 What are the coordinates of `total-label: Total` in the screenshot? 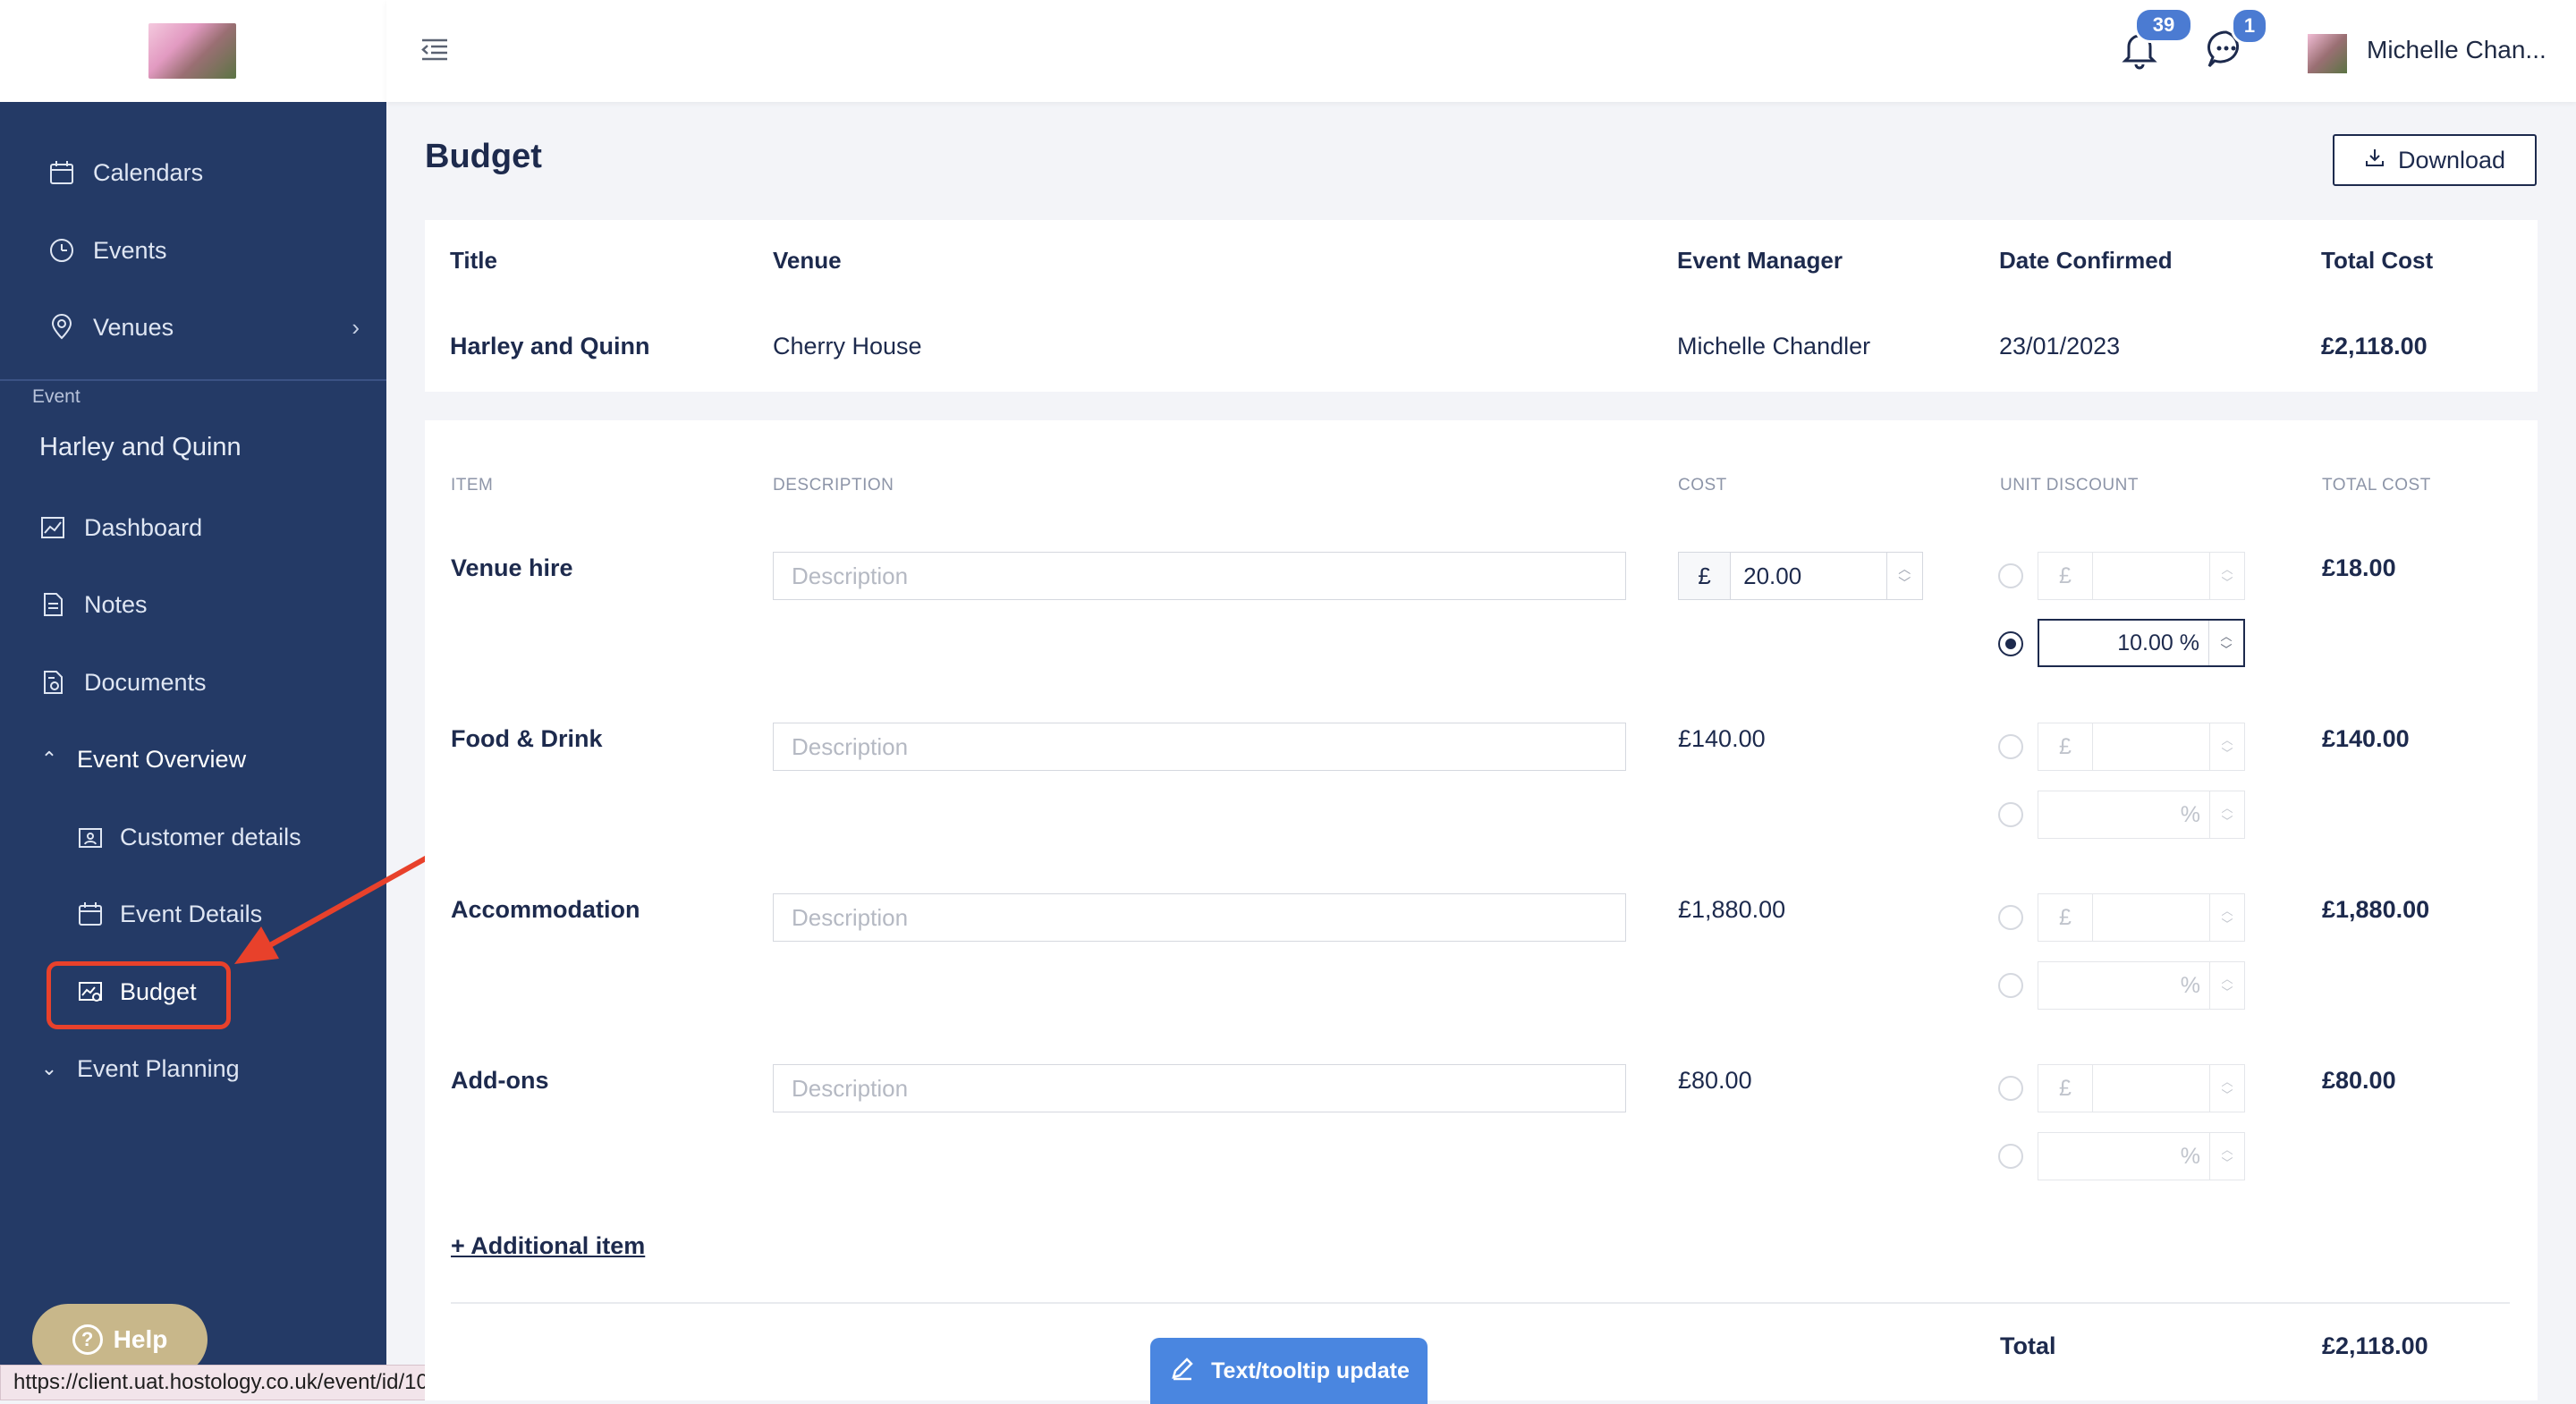 It's located at (2028, 1346).